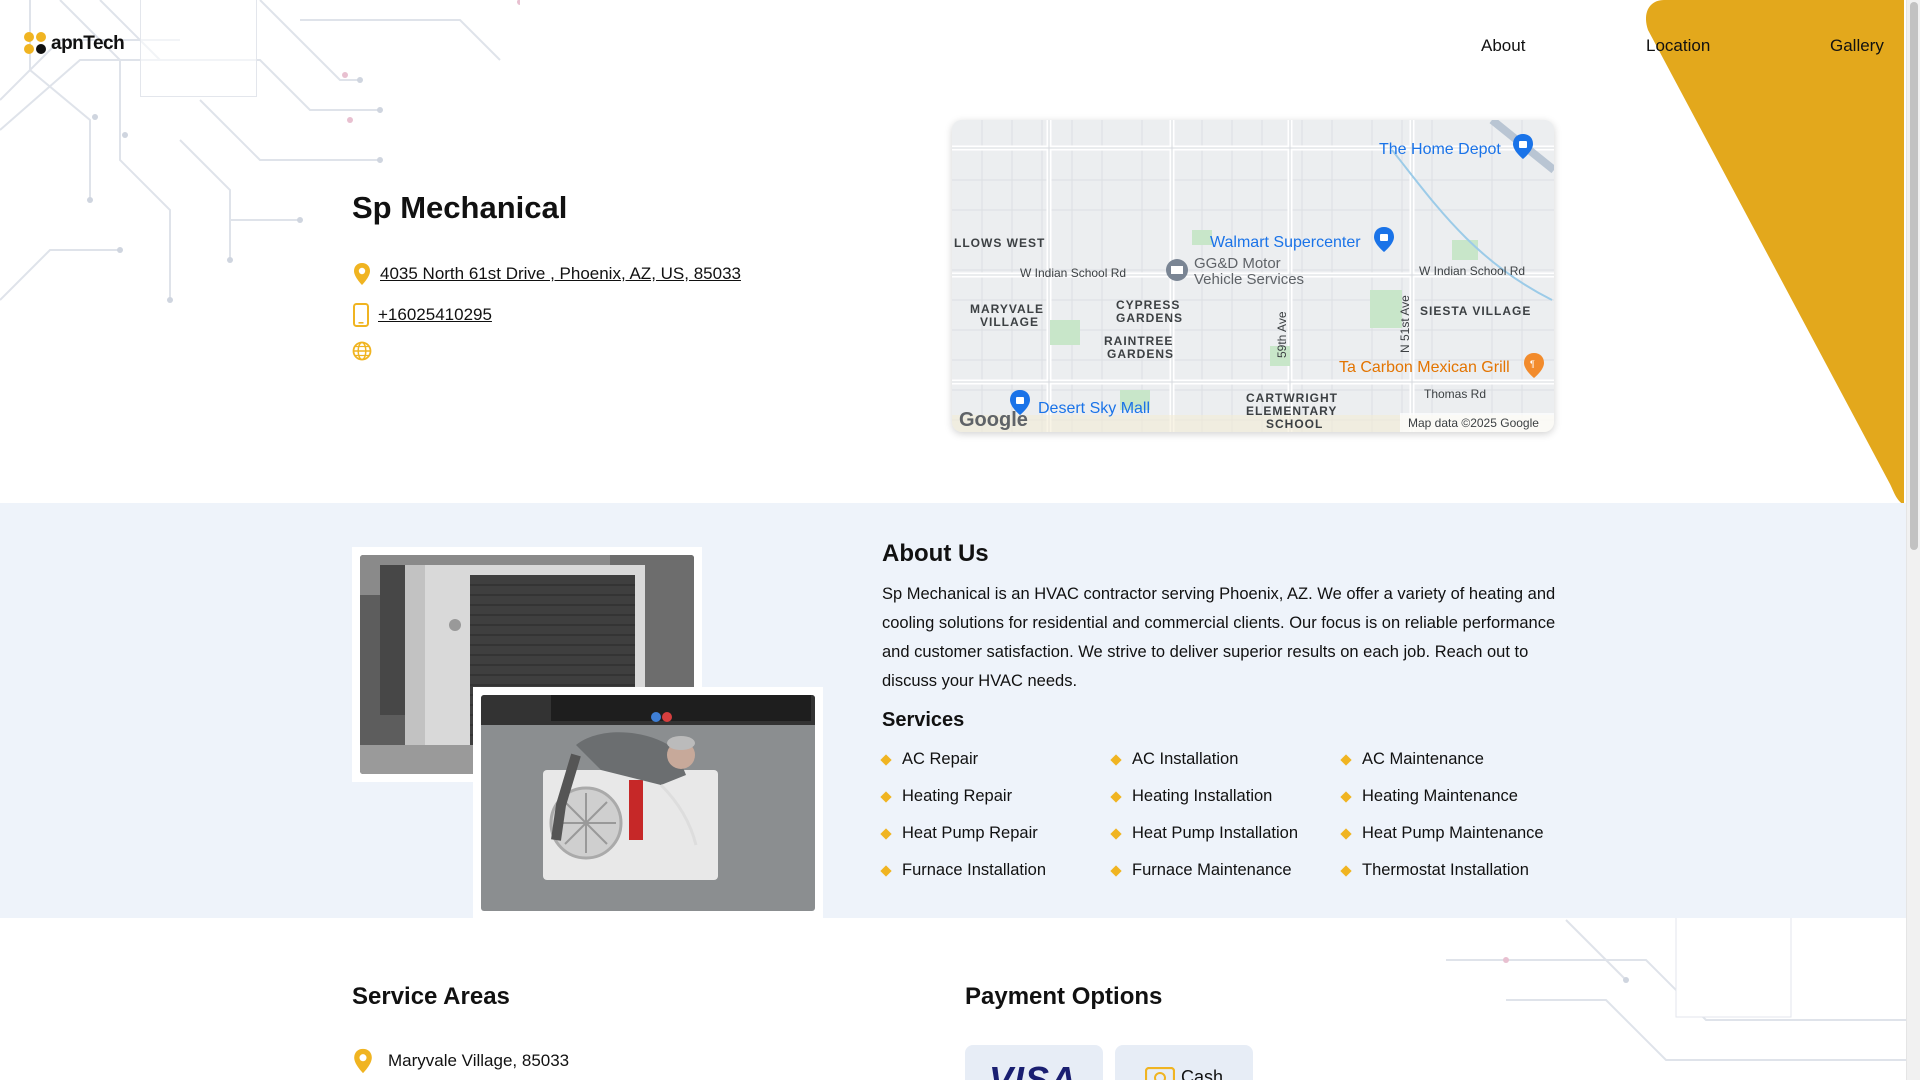  I want to click on page-scrollbar, so click(1913, 540).